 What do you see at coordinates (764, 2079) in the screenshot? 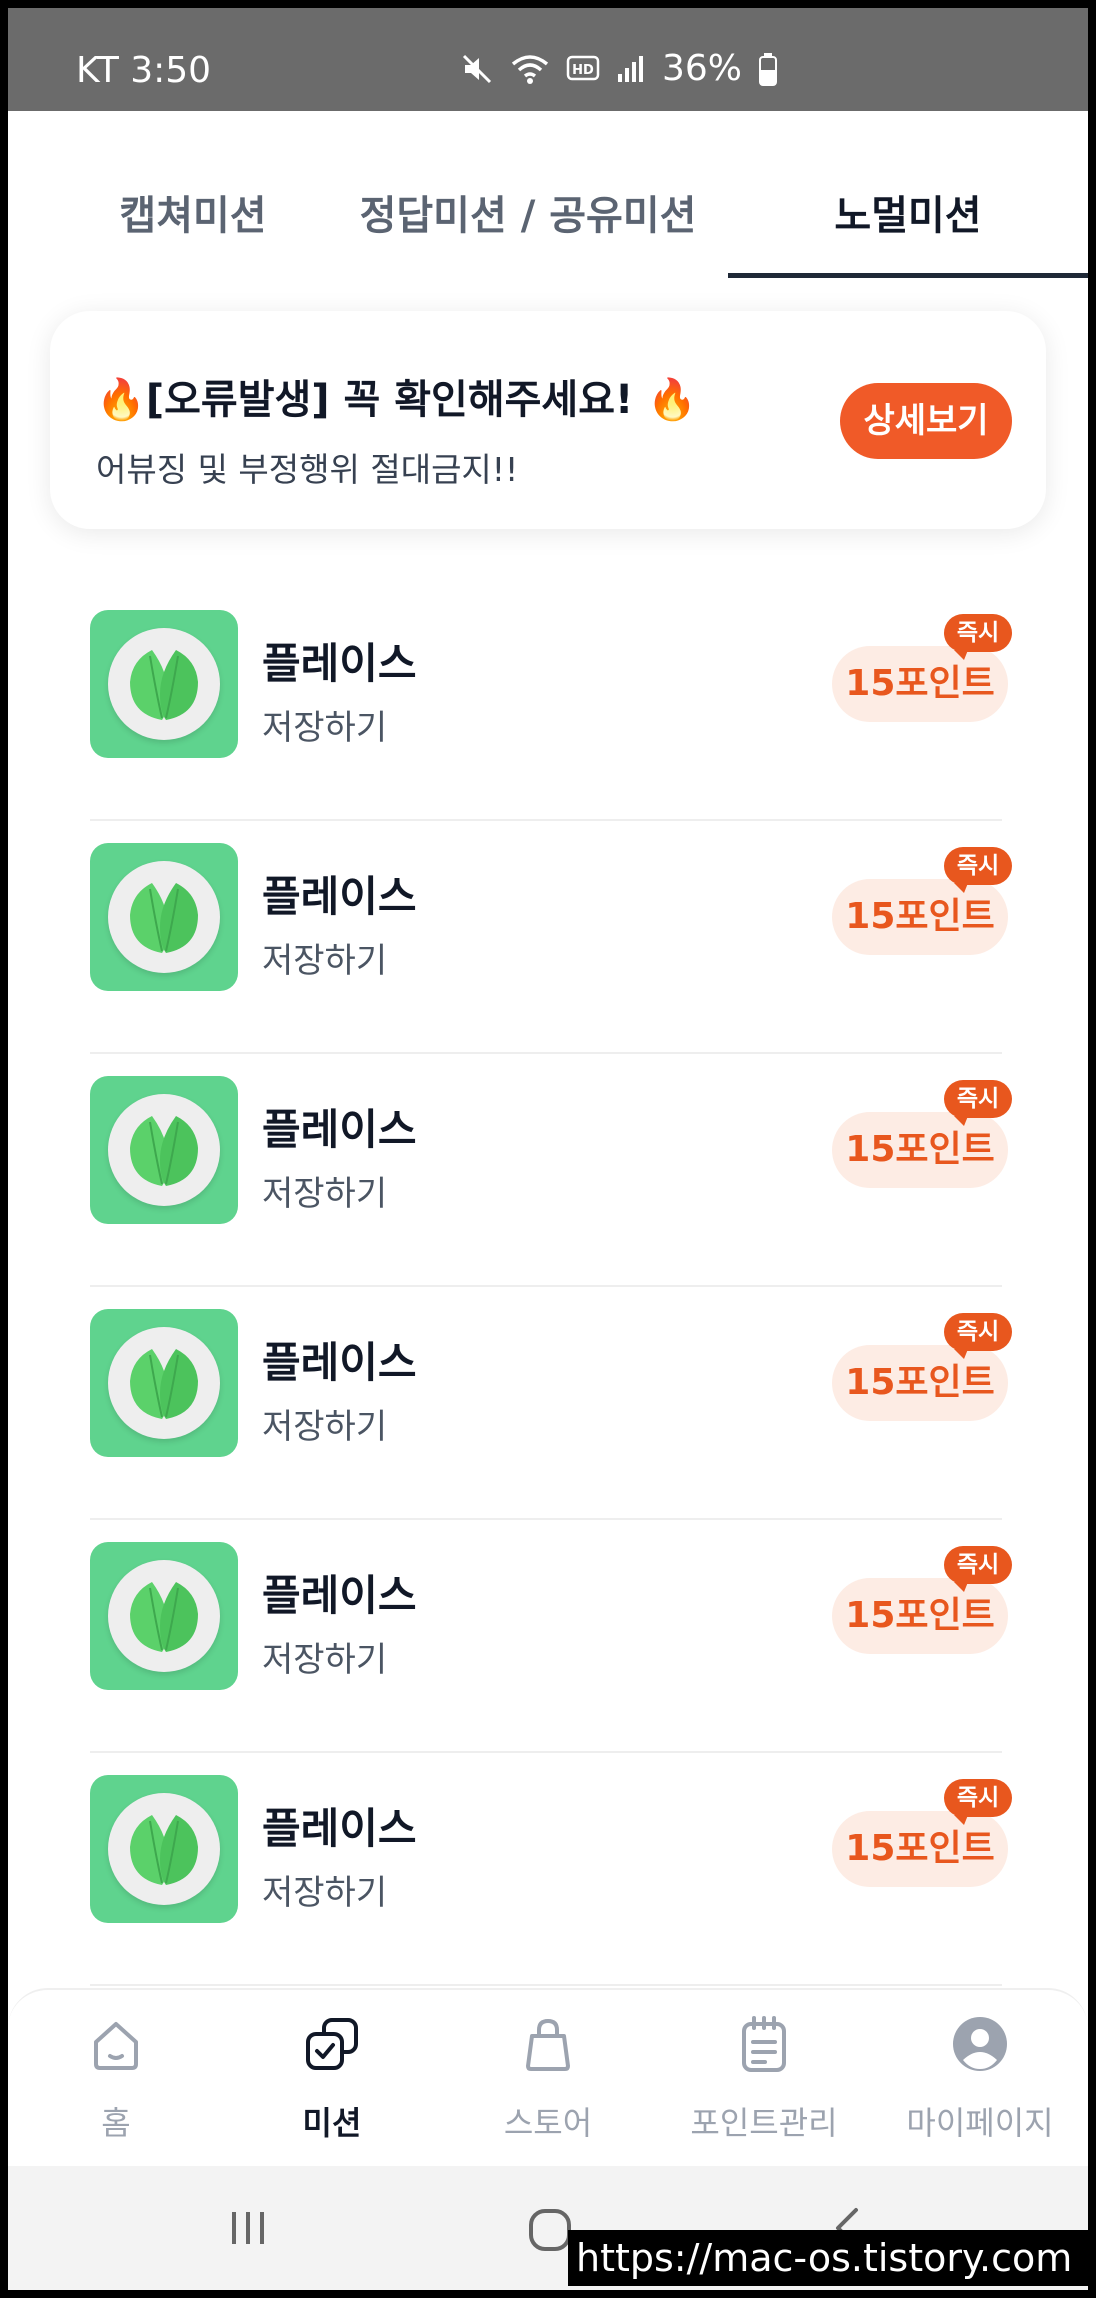
I see `nav-points: 포인트관리` at bounding box center [764, 2079].